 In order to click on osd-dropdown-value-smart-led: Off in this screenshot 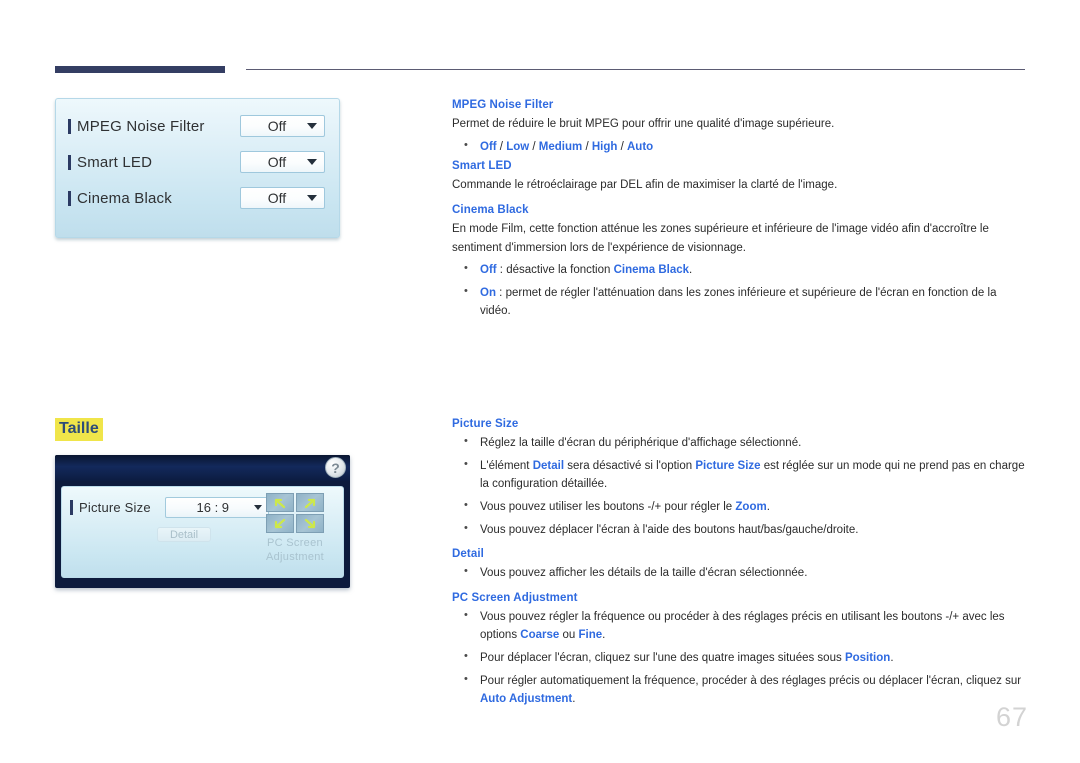, I will do `click(277, 162)`.